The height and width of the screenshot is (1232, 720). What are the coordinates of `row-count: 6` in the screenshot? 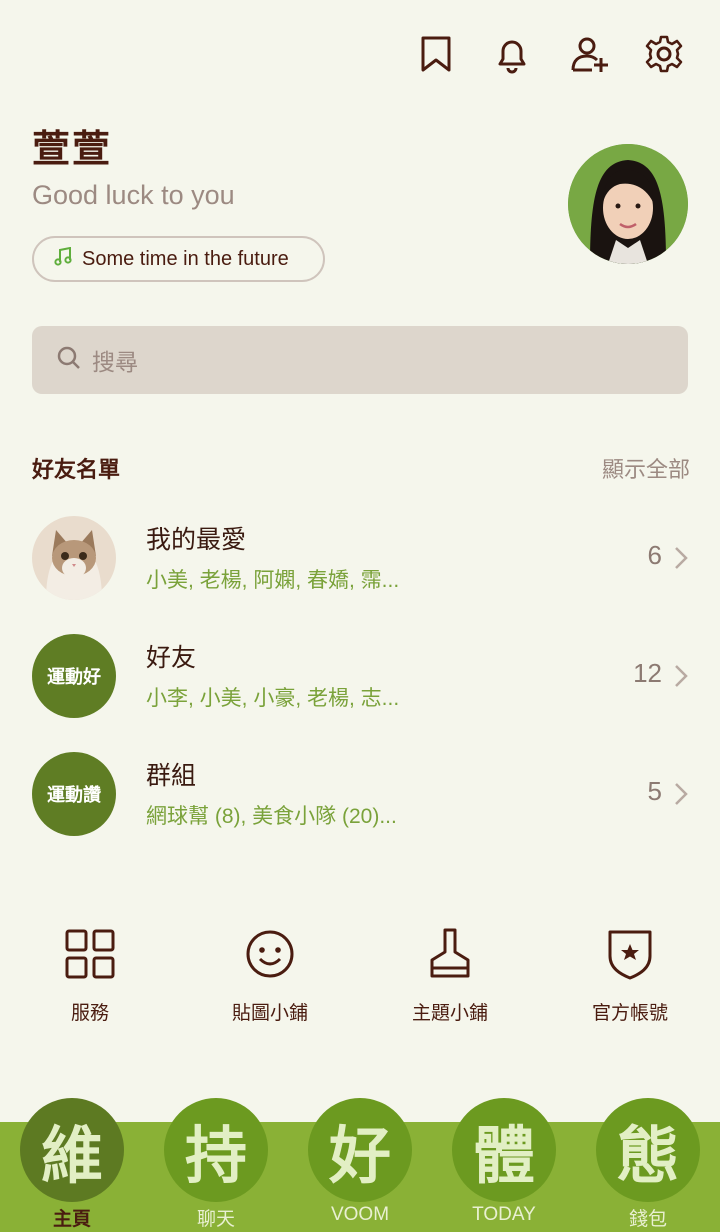 It's located at (654, 555).